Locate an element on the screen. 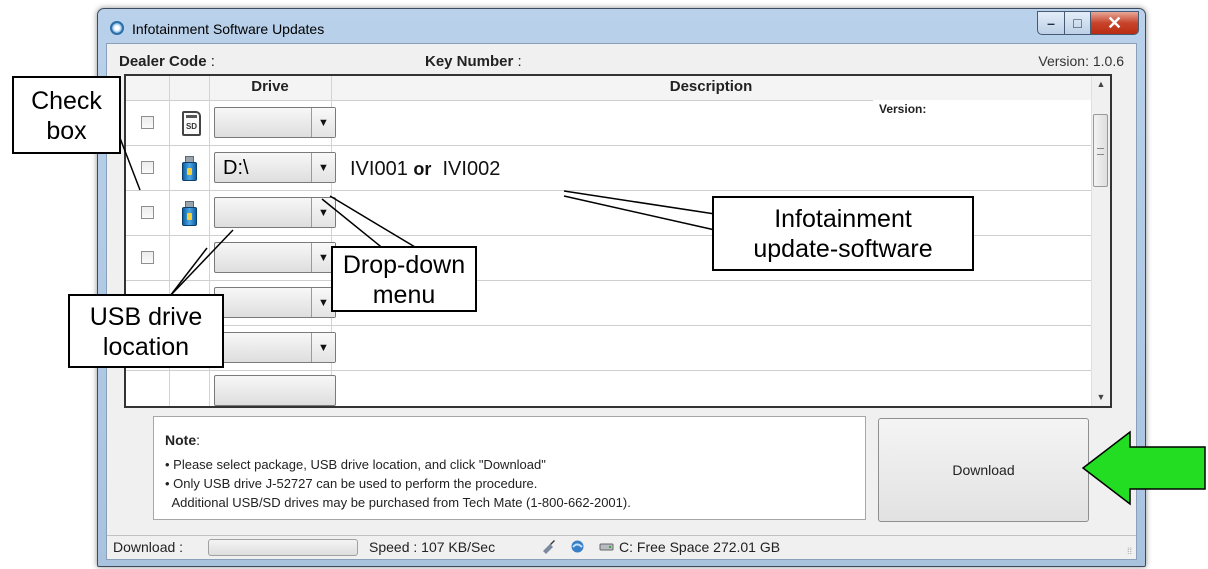  callout-line: Drop-down is located at coordinates (404, 265).